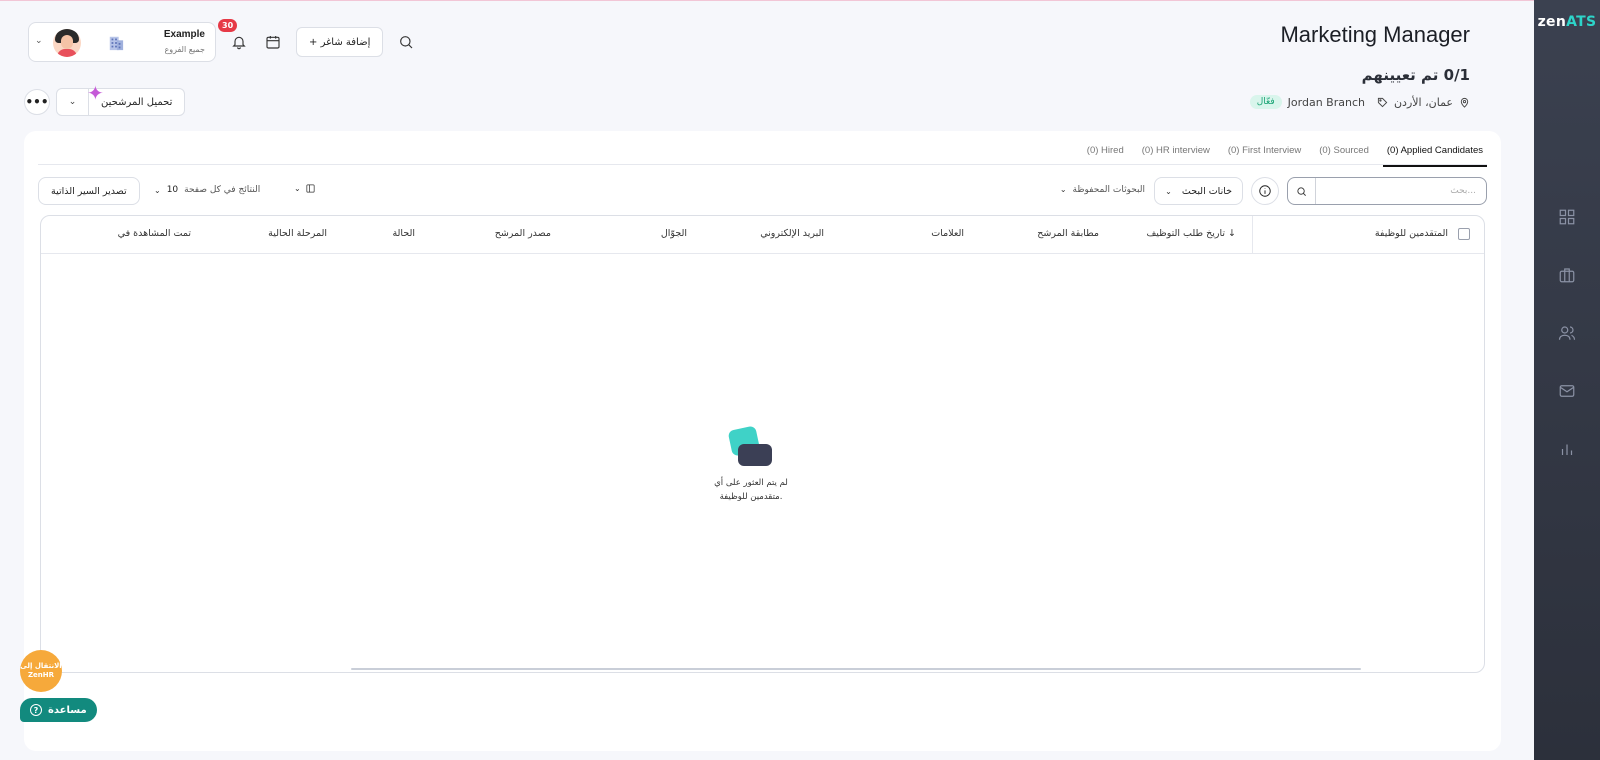  What do you see at coordinates (89, 191) in the screenshot?
I see `export-cvs-button: تصدير السير الذاتية` at bounding box center [89, 191].